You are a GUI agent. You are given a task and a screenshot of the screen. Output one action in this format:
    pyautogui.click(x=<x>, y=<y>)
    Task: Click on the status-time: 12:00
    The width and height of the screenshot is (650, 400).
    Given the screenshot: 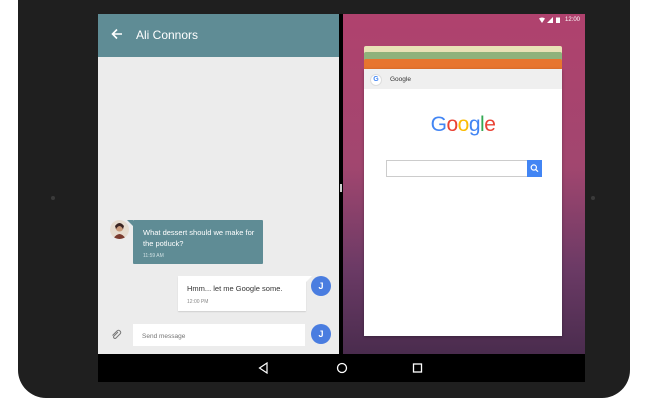 What is the action you would take?
    pyautogui.click(x=572, y=20)
    